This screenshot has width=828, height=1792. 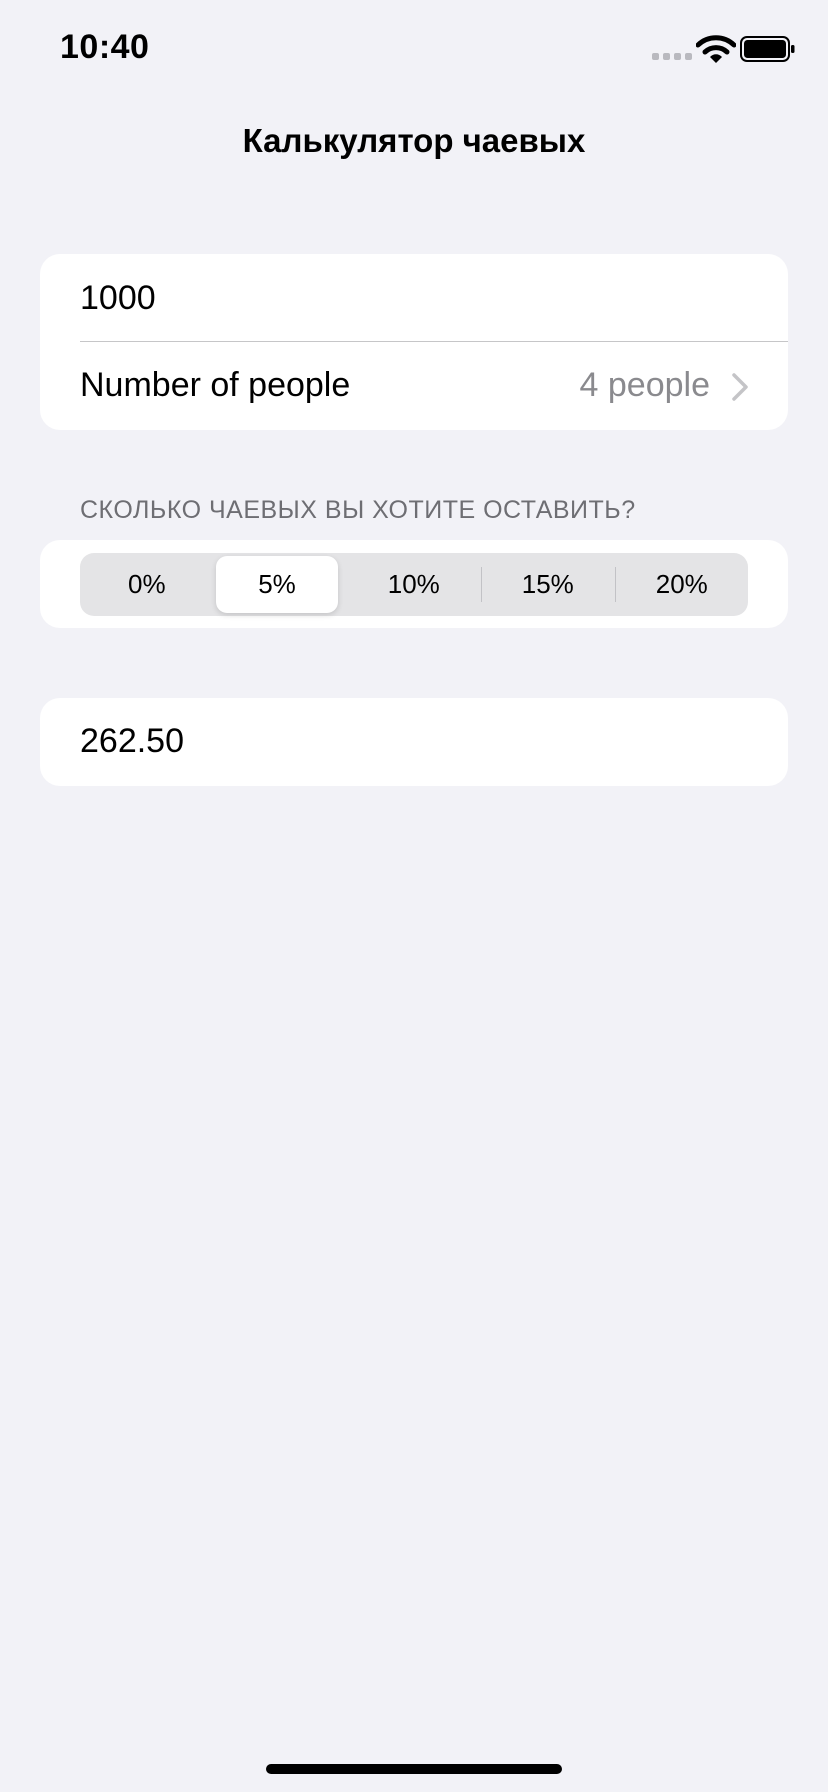 What do you see at coordinates (740, 387) in the screenshot?
I see `chevron-right-icon` at bounding box center [740, 387].